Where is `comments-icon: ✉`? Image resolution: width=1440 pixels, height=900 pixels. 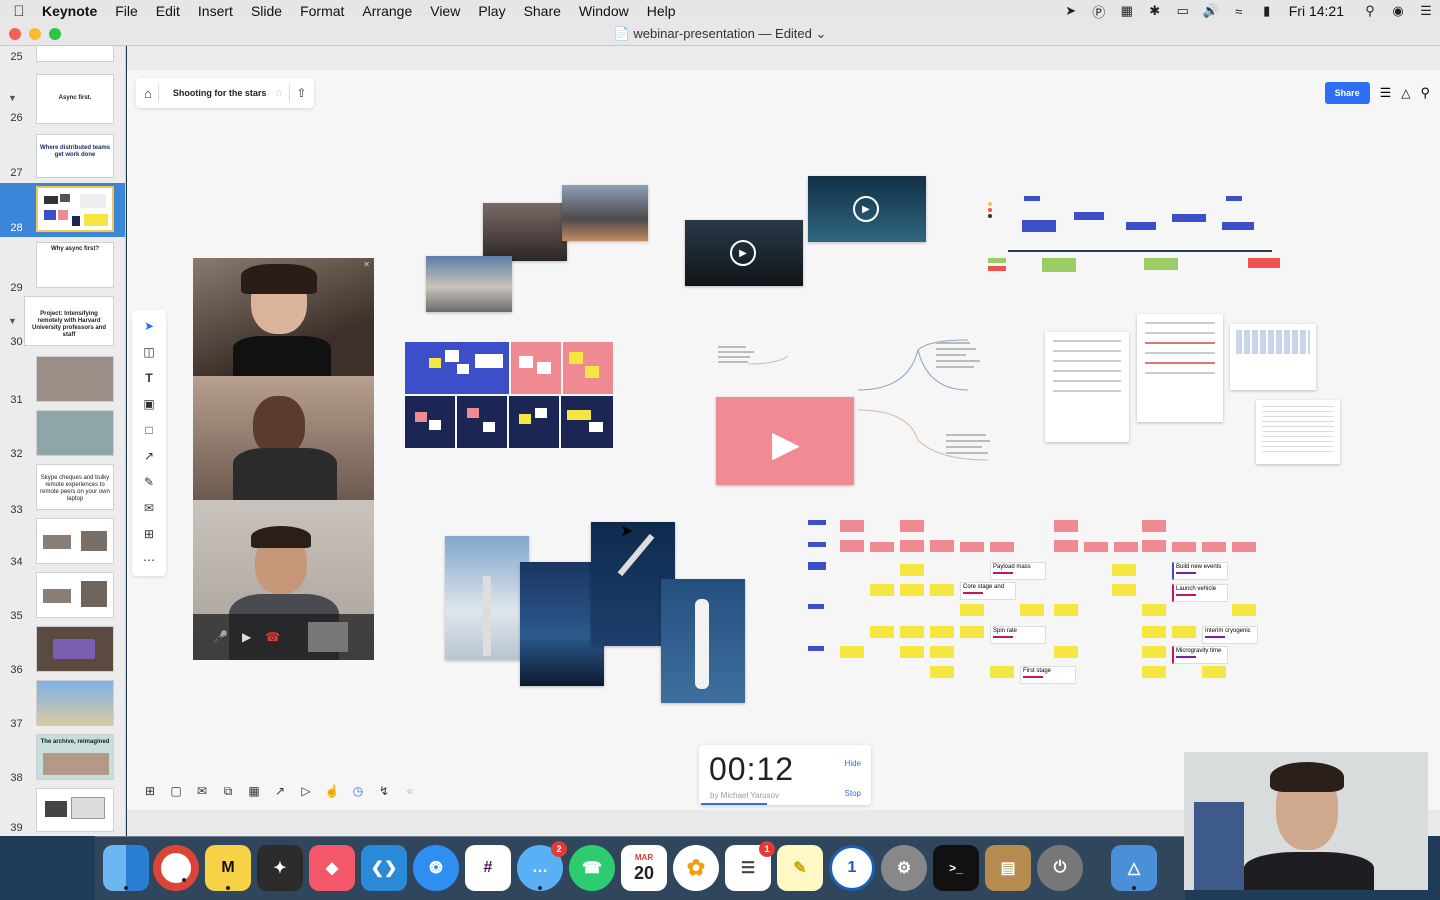
comments-icon: ✉ is located at coordinates (202, 791).